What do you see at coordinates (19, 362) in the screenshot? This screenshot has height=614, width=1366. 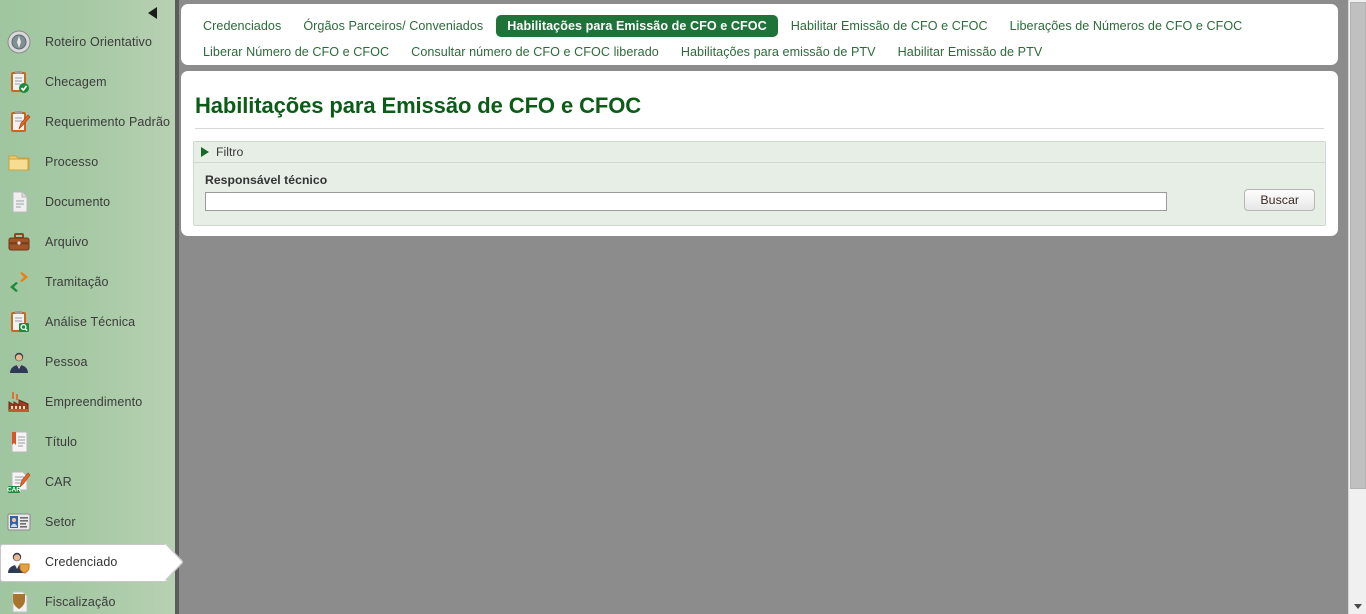 I see `person-icon` at bounding box center [19, 362].